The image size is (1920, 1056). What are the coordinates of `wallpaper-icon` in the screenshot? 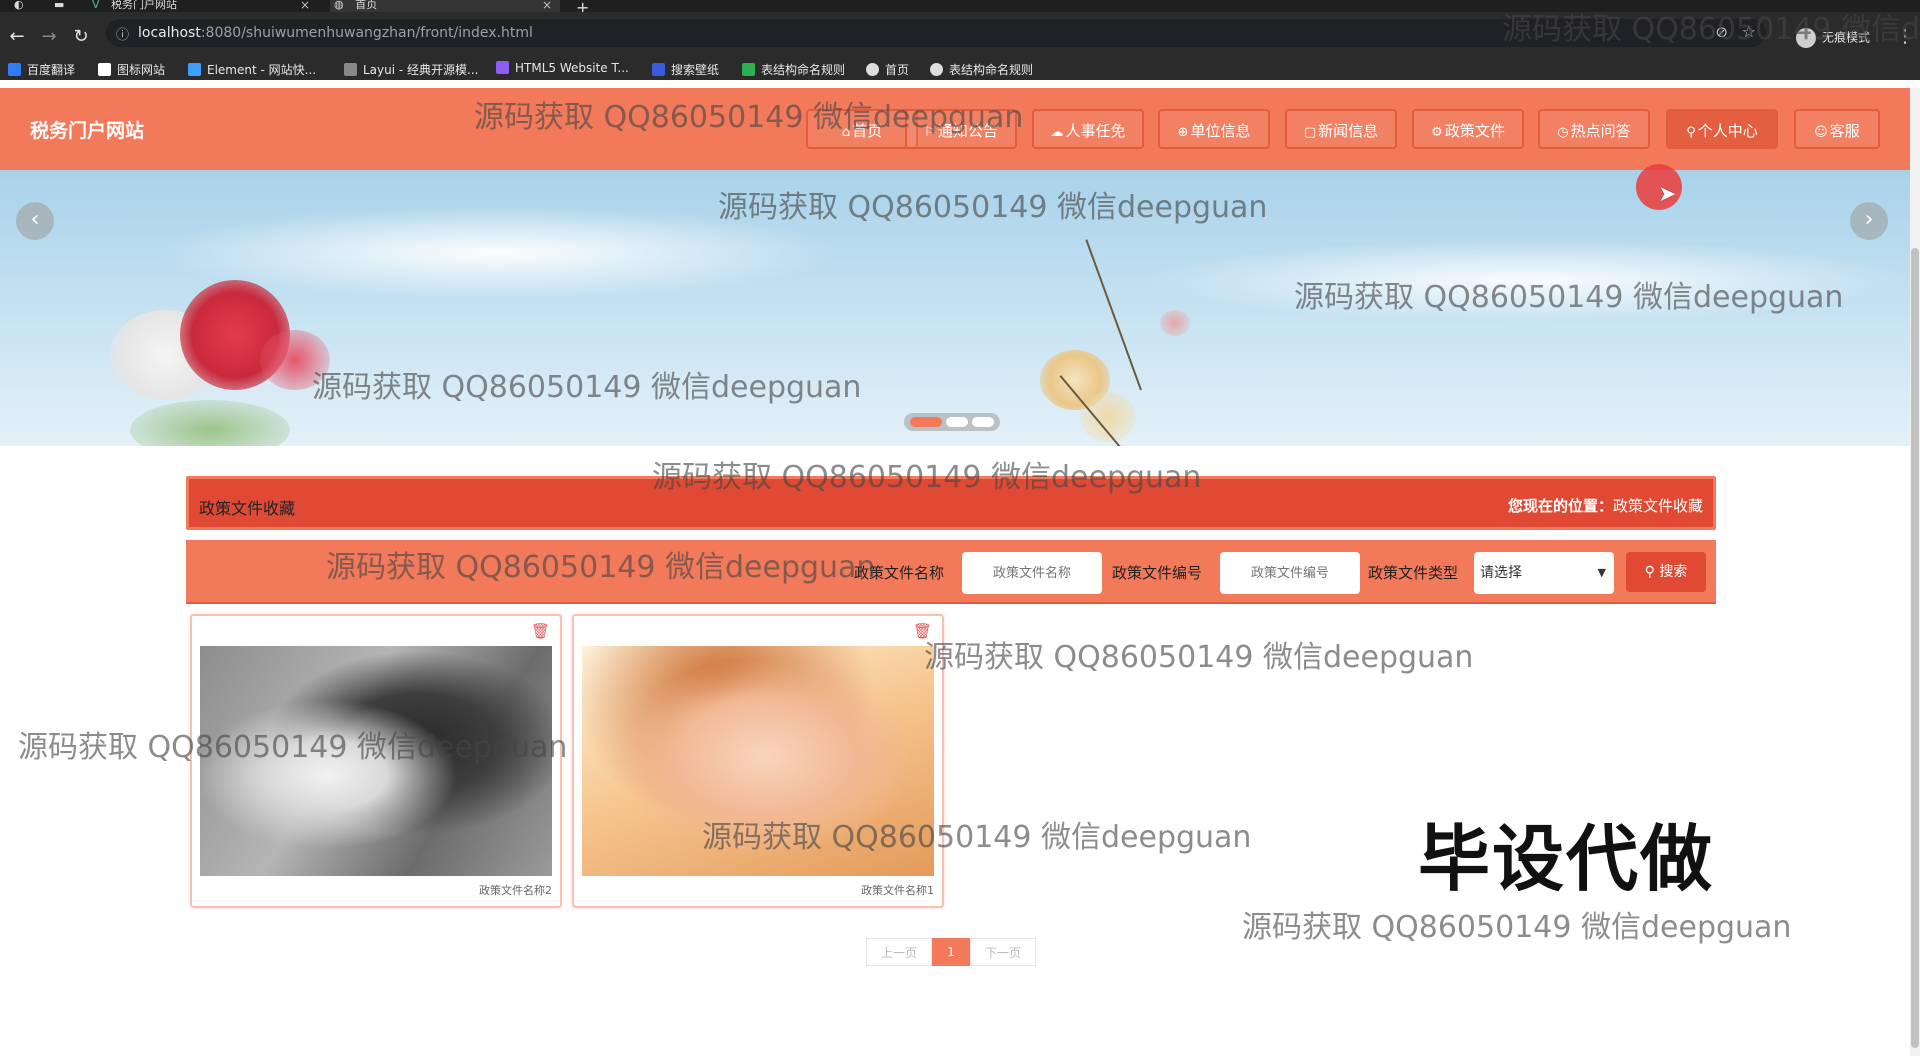 It's located at (658, 69).